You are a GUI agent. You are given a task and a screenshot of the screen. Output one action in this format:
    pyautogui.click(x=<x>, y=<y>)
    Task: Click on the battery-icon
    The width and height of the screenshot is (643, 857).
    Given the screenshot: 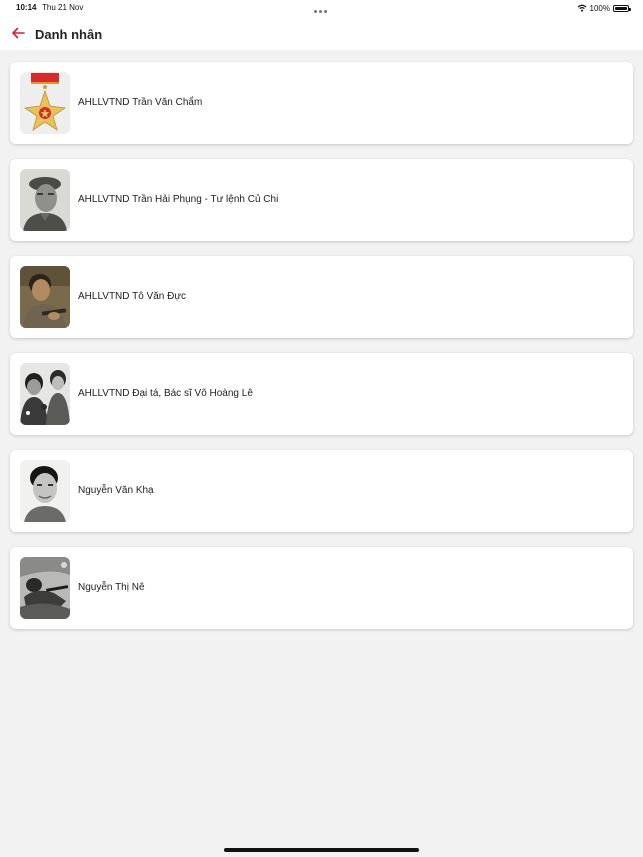 What is the action you would take?
    pyautogui.click(x=622, y=8)
    